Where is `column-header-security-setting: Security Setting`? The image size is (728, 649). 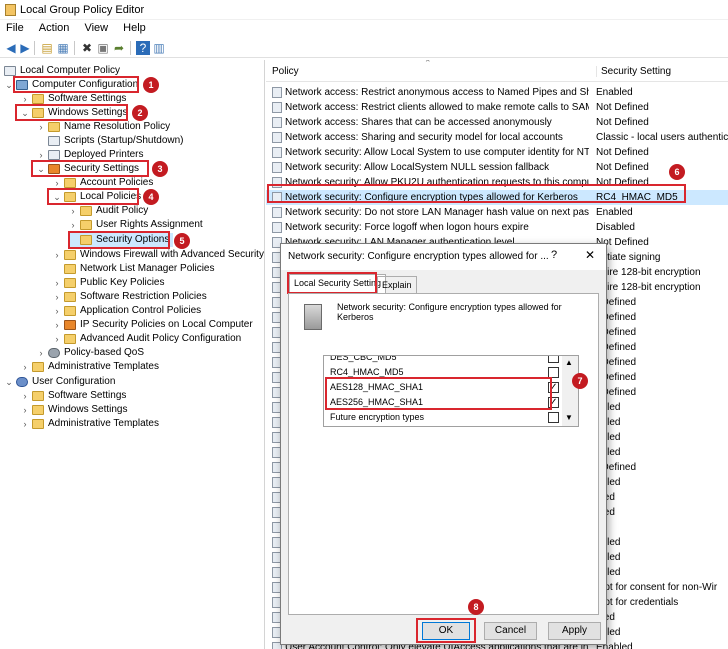 column-header-security-setting: Security Setting is located at coordinates (633, 71).